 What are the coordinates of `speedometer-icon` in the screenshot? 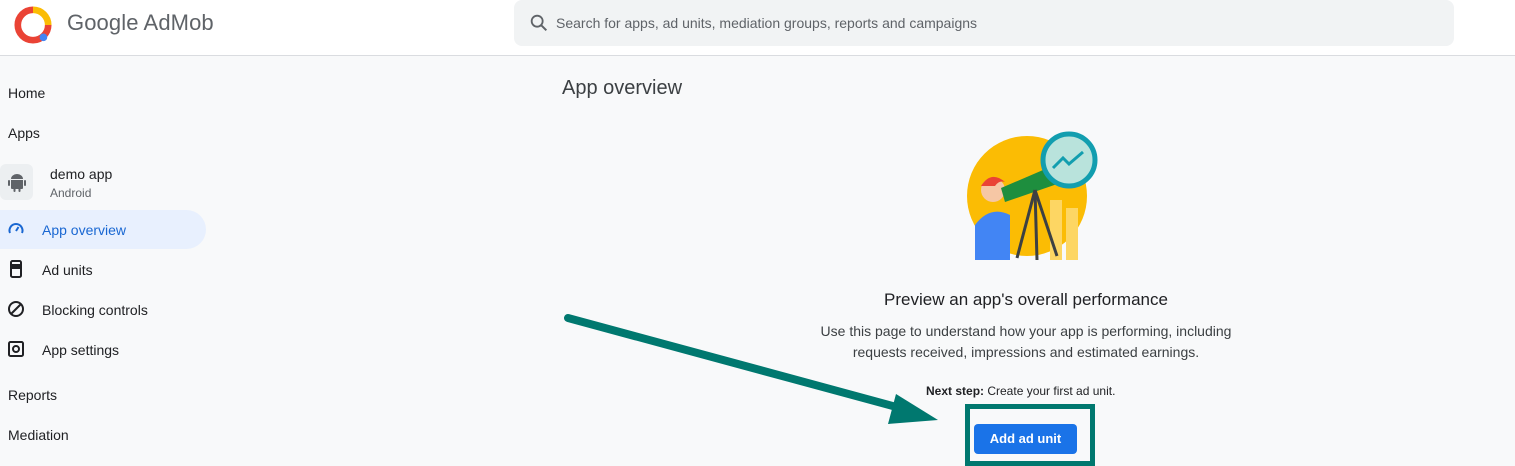 It's located at (16, 228).